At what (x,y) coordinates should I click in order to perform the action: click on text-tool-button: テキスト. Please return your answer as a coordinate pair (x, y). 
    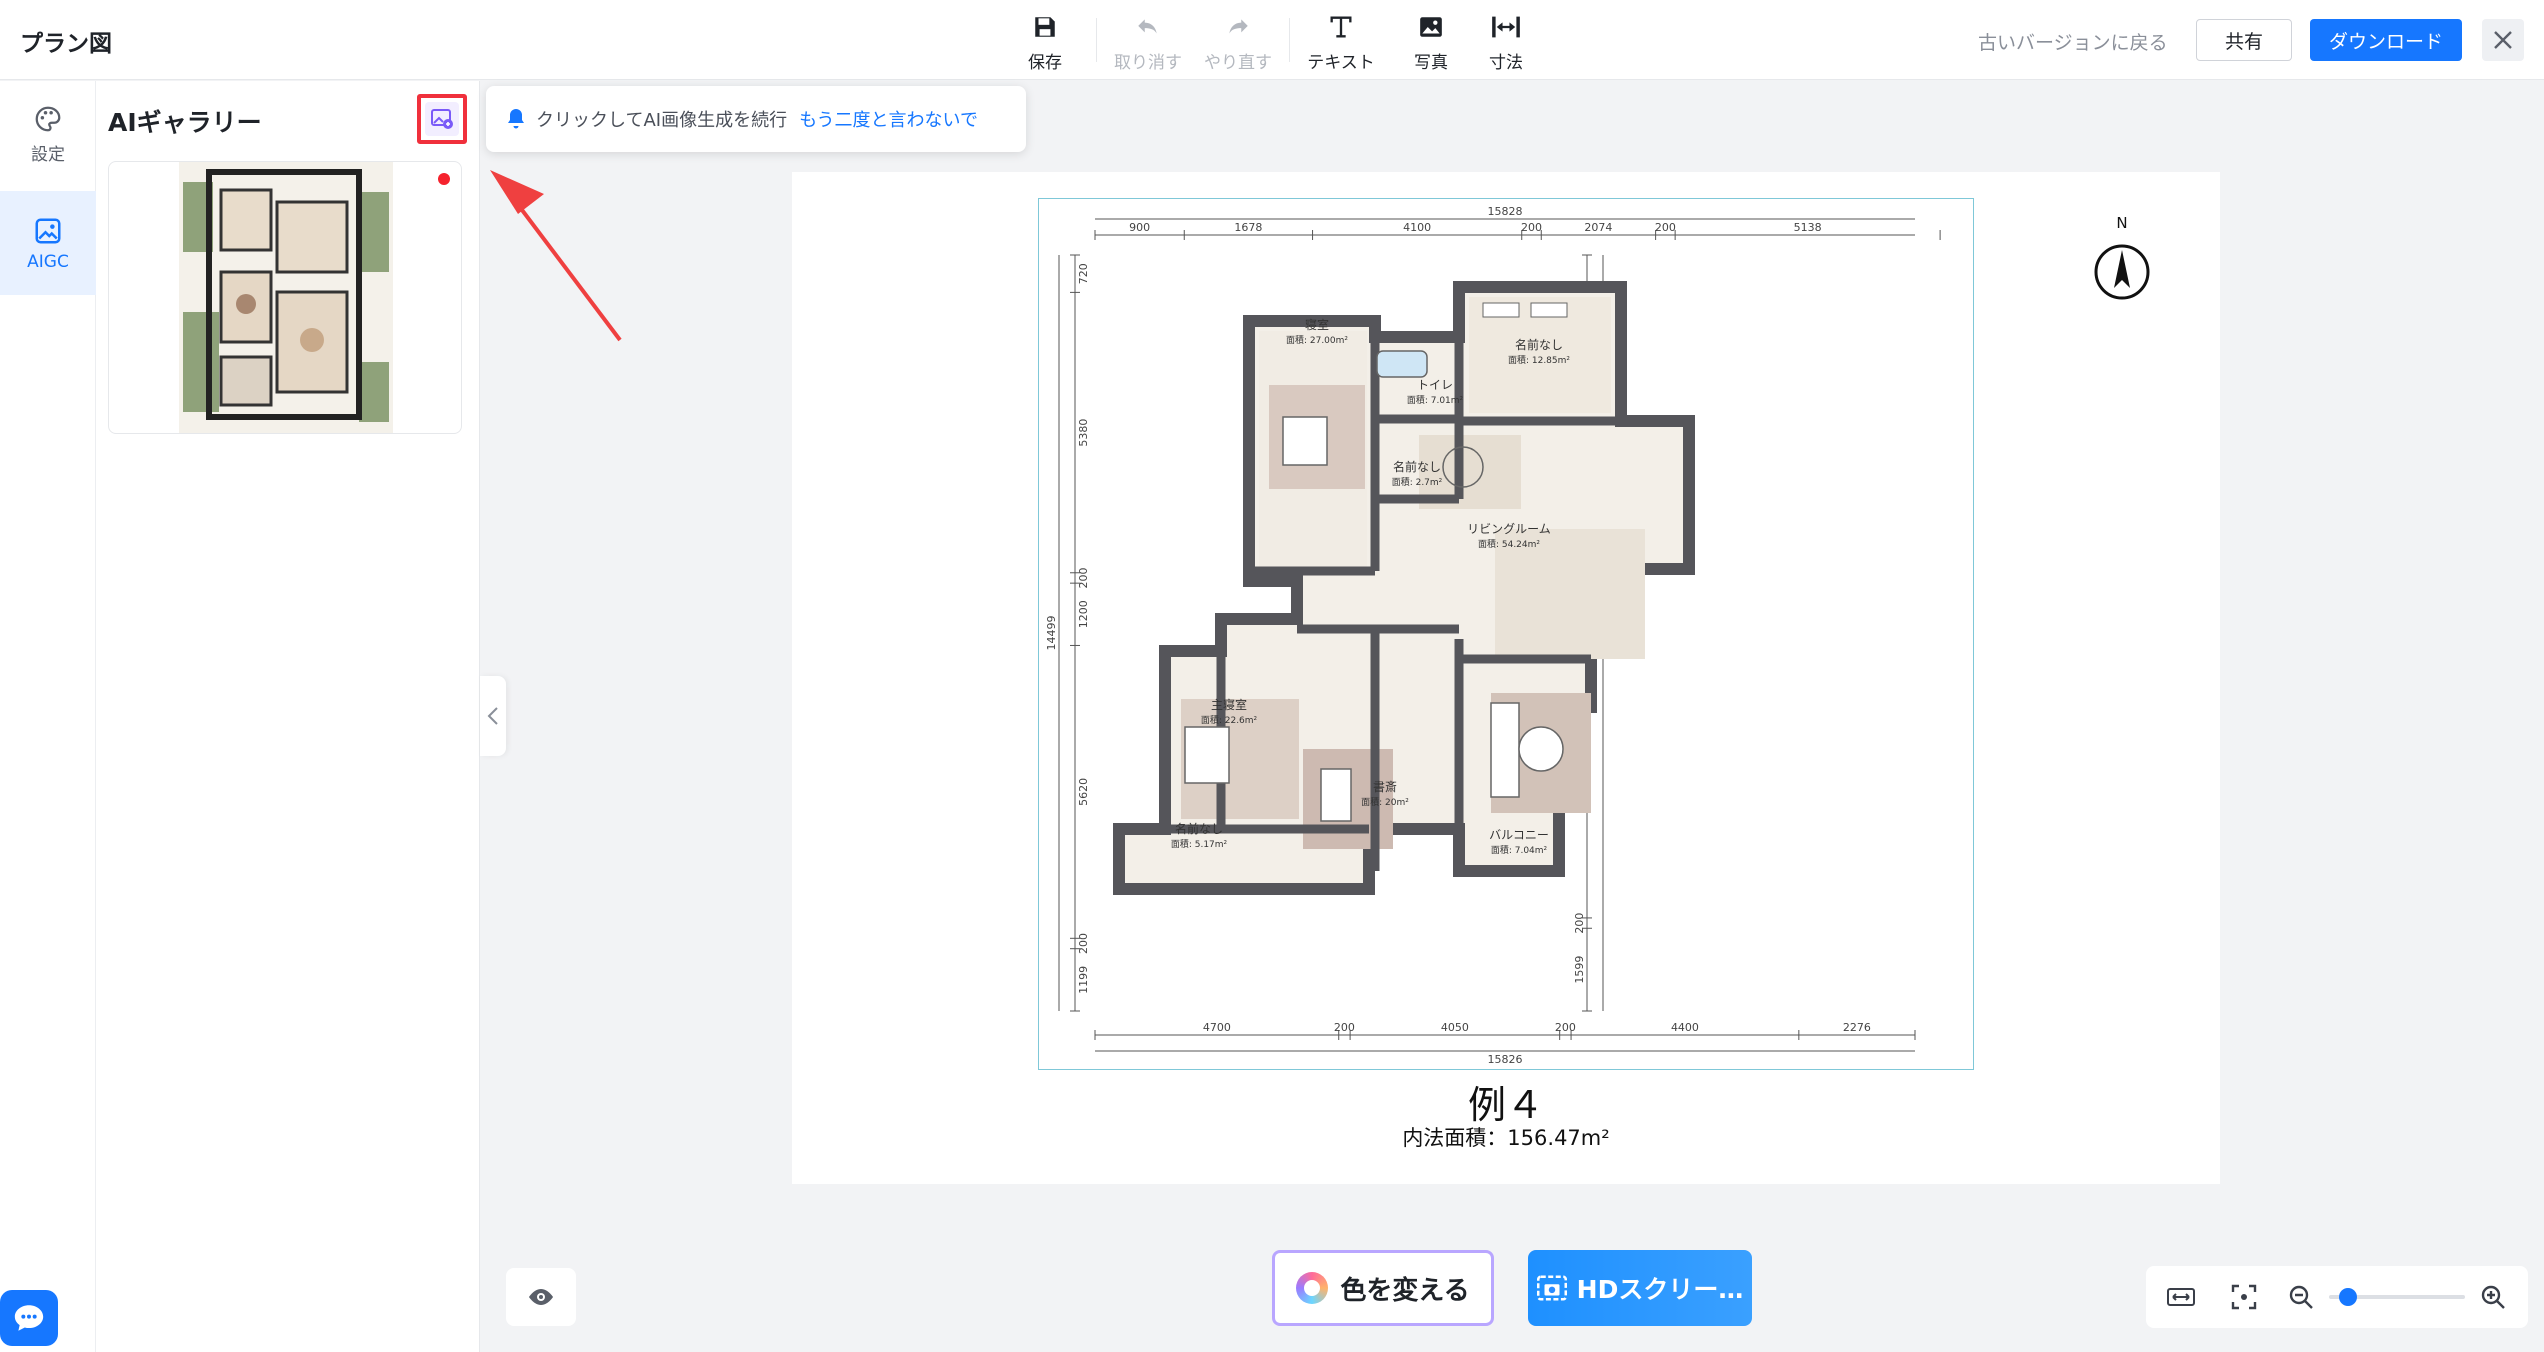
    Looking at the image, I should click on (1341, 41).